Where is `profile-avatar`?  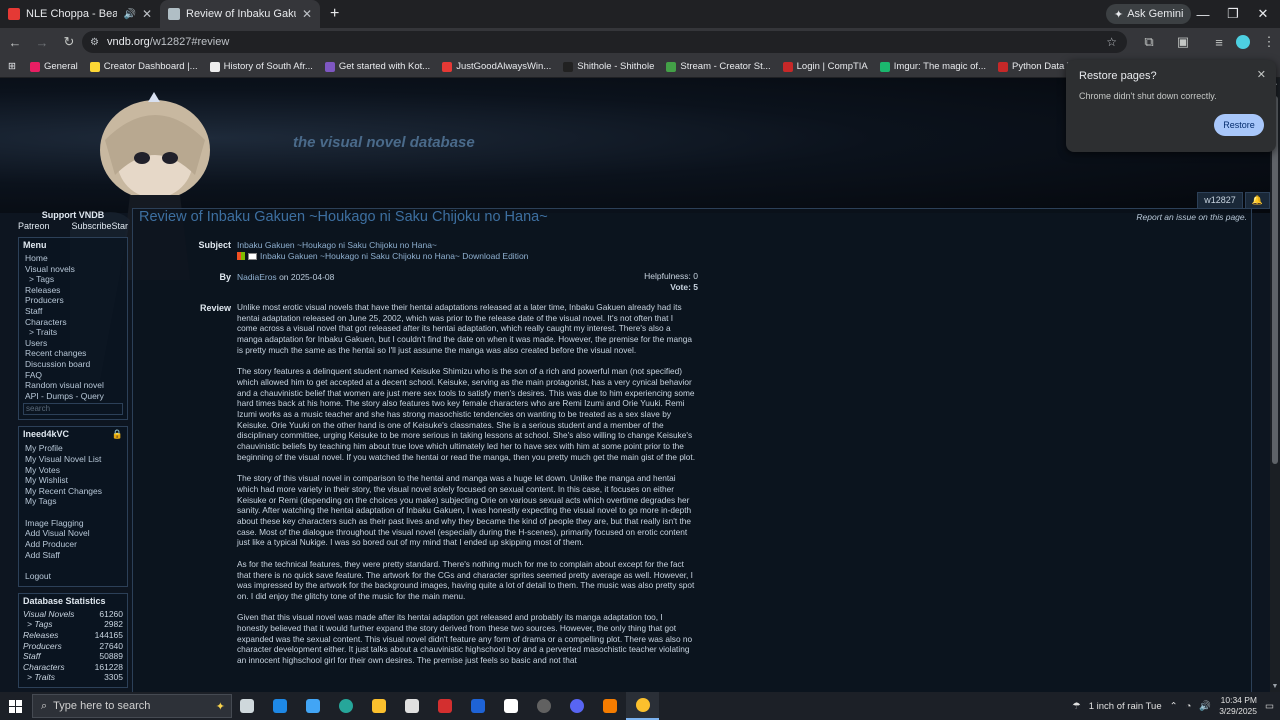 profile-avatar is located at coordinates (1243, 42).